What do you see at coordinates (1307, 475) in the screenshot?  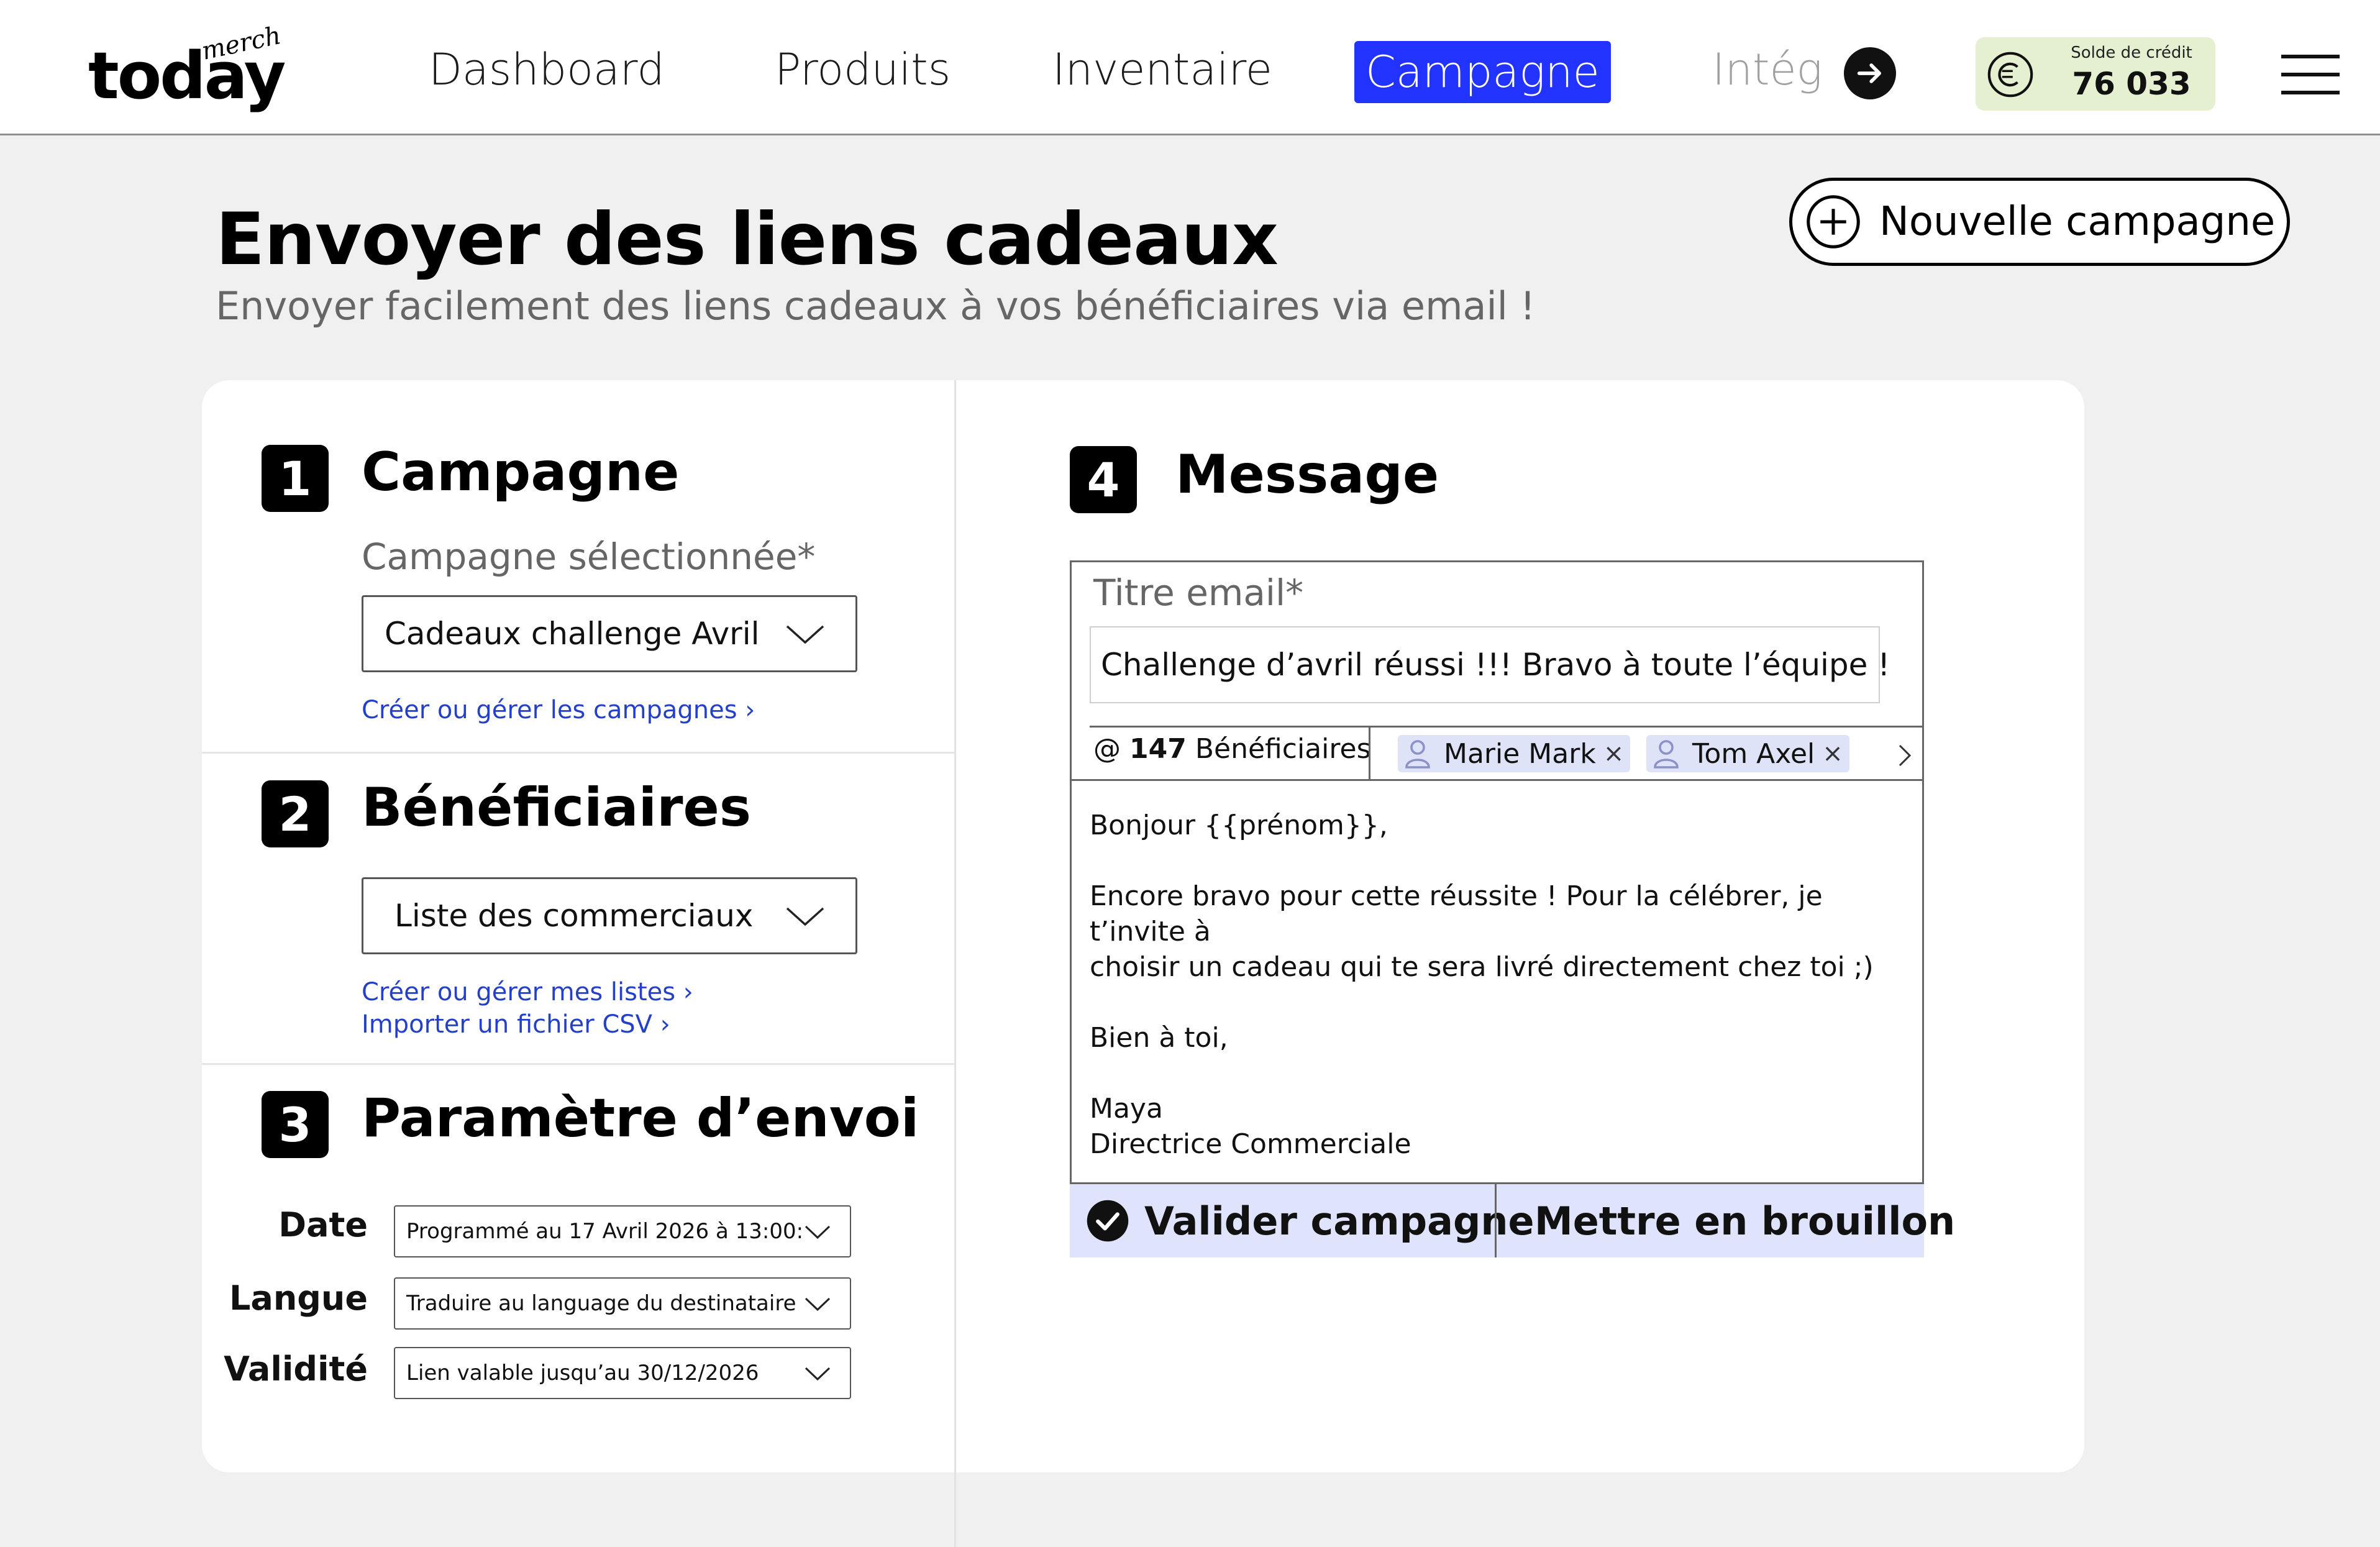 I see `step-title-message: Message` at bounding box center [1307, 475].